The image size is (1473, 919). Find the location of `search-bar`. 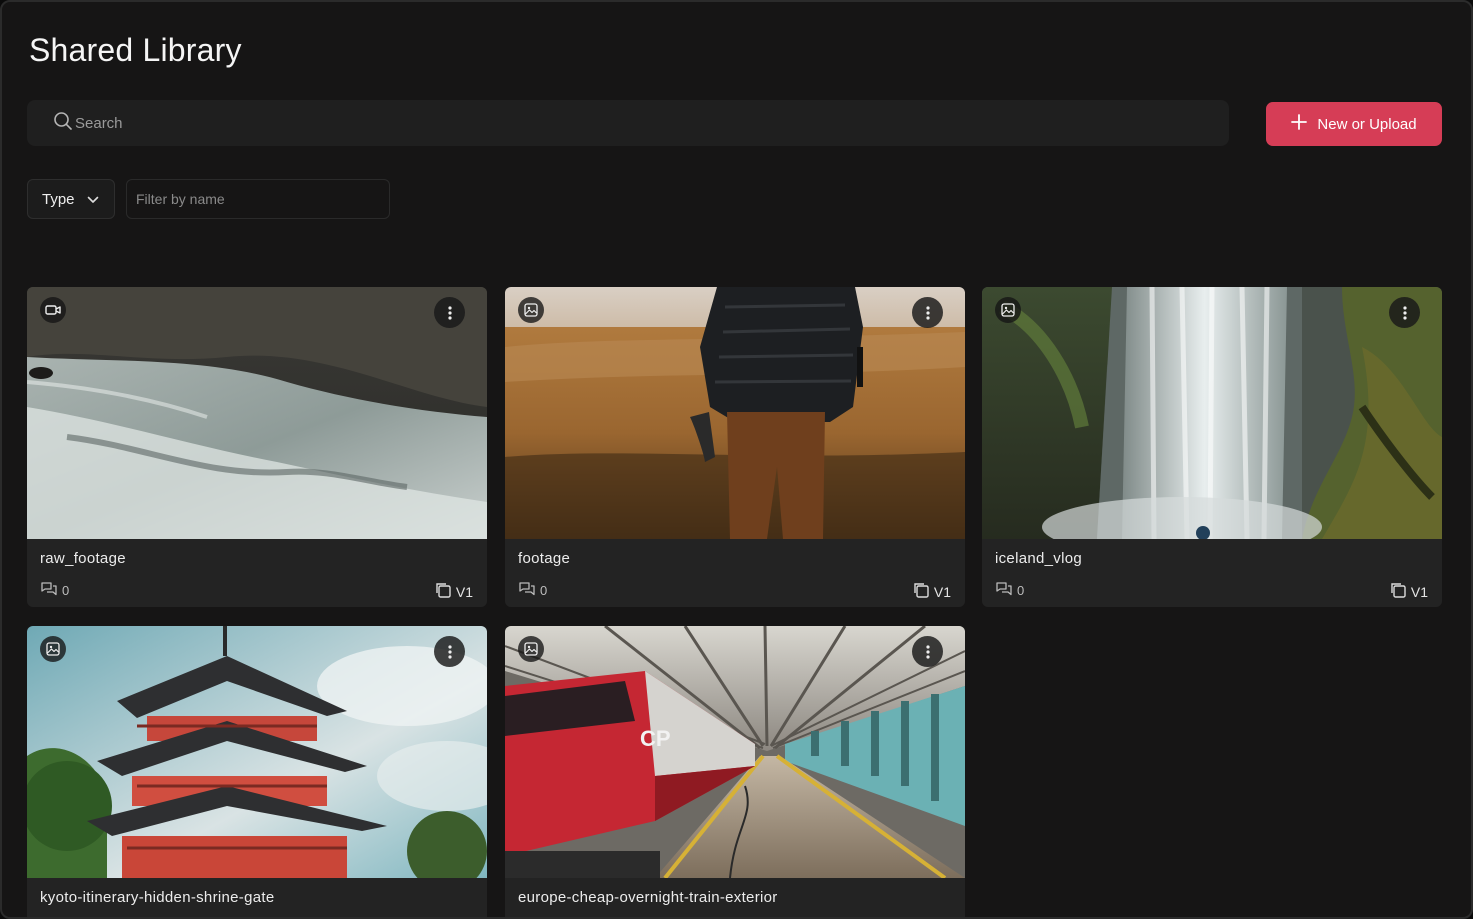

search-bar is located at coordinates (628, 123).